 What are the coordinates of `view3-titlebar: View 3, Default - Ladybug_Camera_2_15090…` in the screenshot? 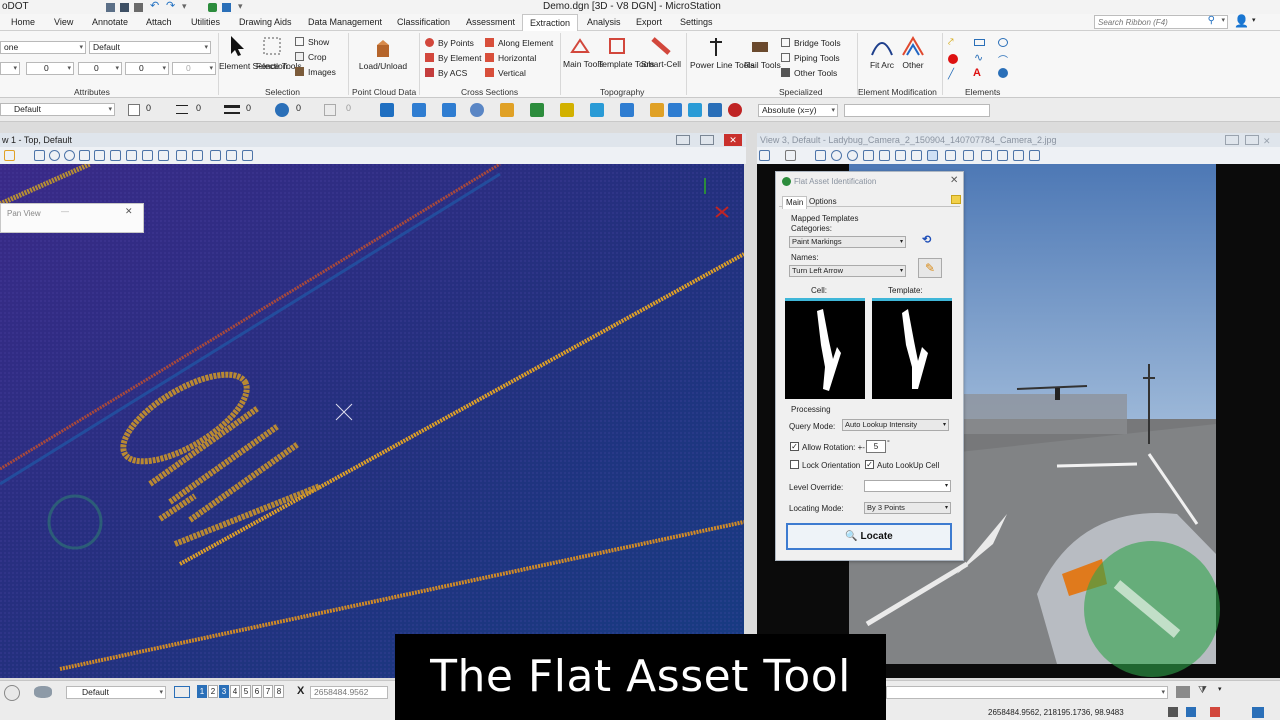 It's located at (1018, 140).